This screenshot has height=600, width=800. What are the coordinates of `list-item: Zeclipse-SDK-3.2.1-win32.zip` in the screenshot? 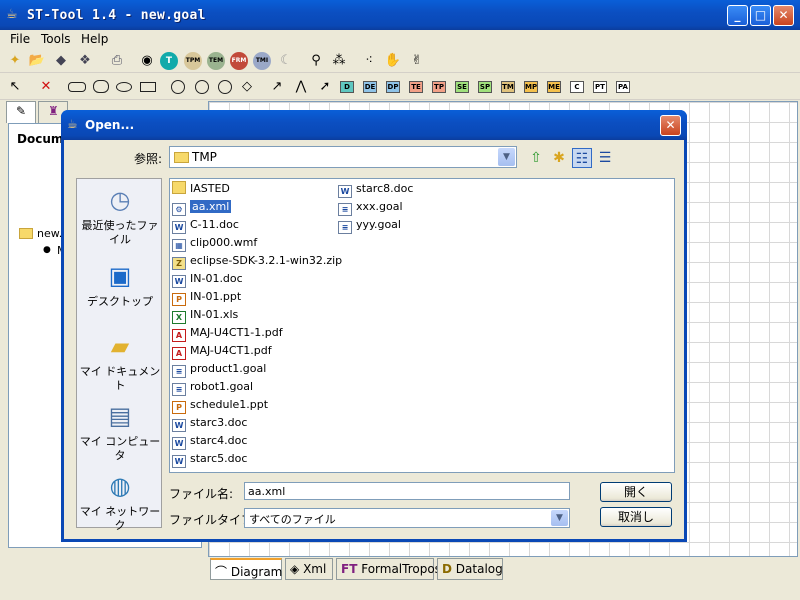 It's located at (257, 261).